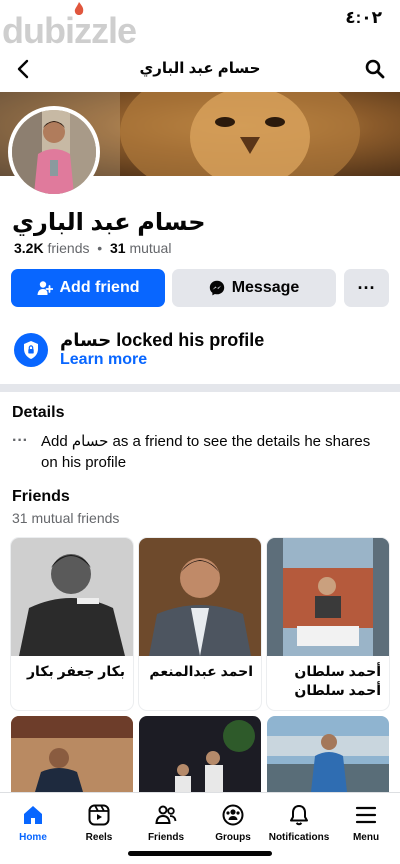 This screenshot has width=400, height=864. I want to click on more-icon: ···, so click(366, 287).